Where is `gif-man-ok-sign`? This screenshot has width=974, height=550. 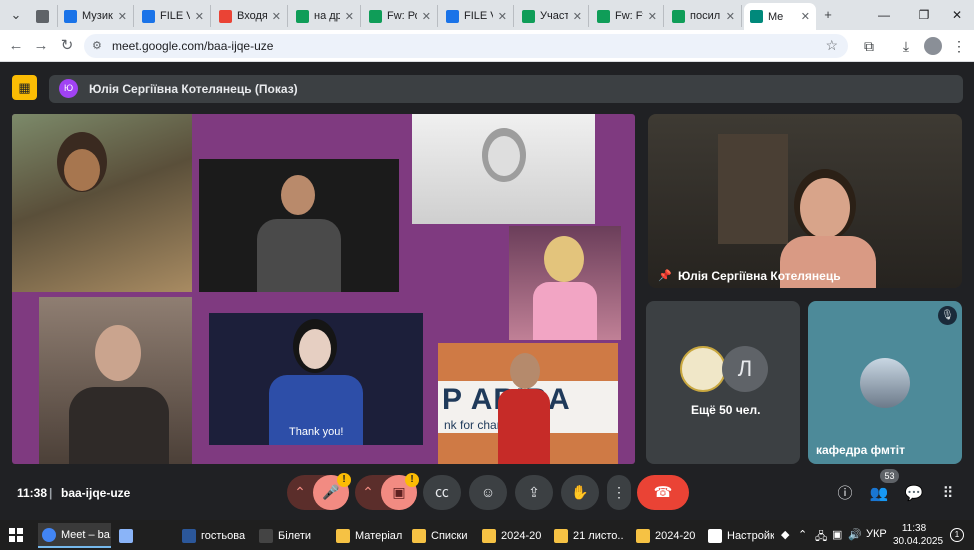
gif-man-ok-sign is located at coordinates (115, 380).